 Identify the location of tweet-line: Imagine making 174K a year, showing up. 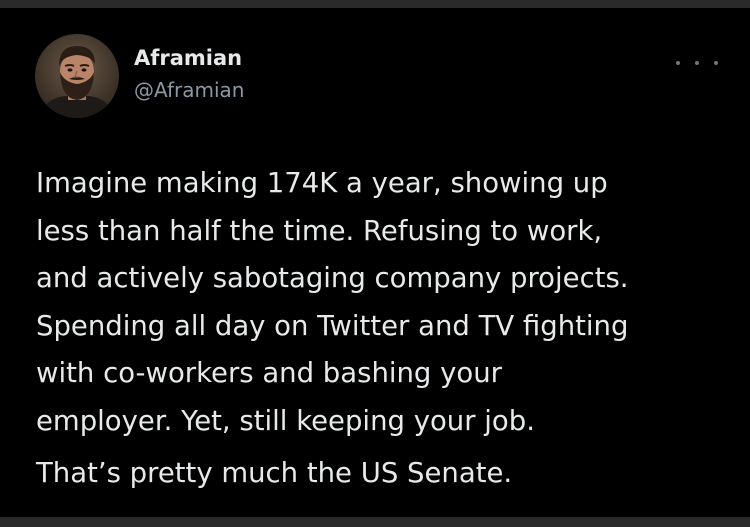
(322, 183).